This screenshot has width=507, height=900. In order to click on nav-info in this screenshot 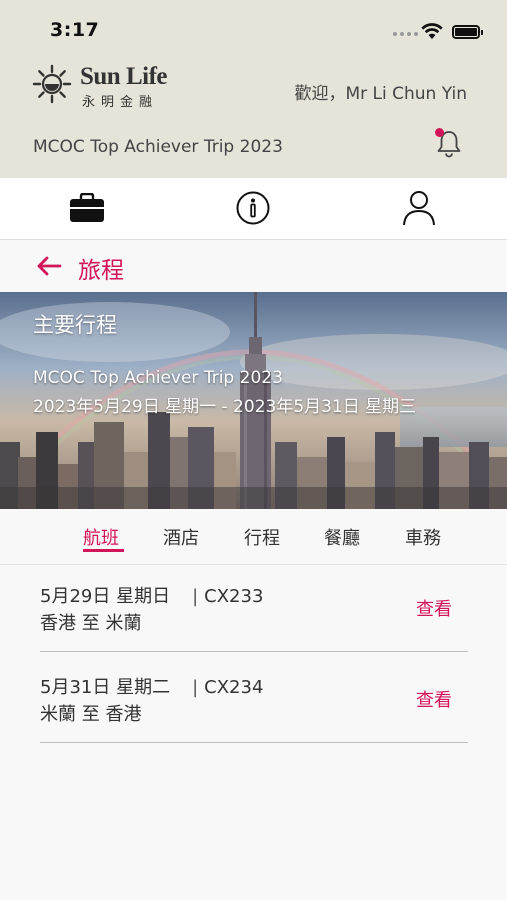, I will do `click(253, 208)`.